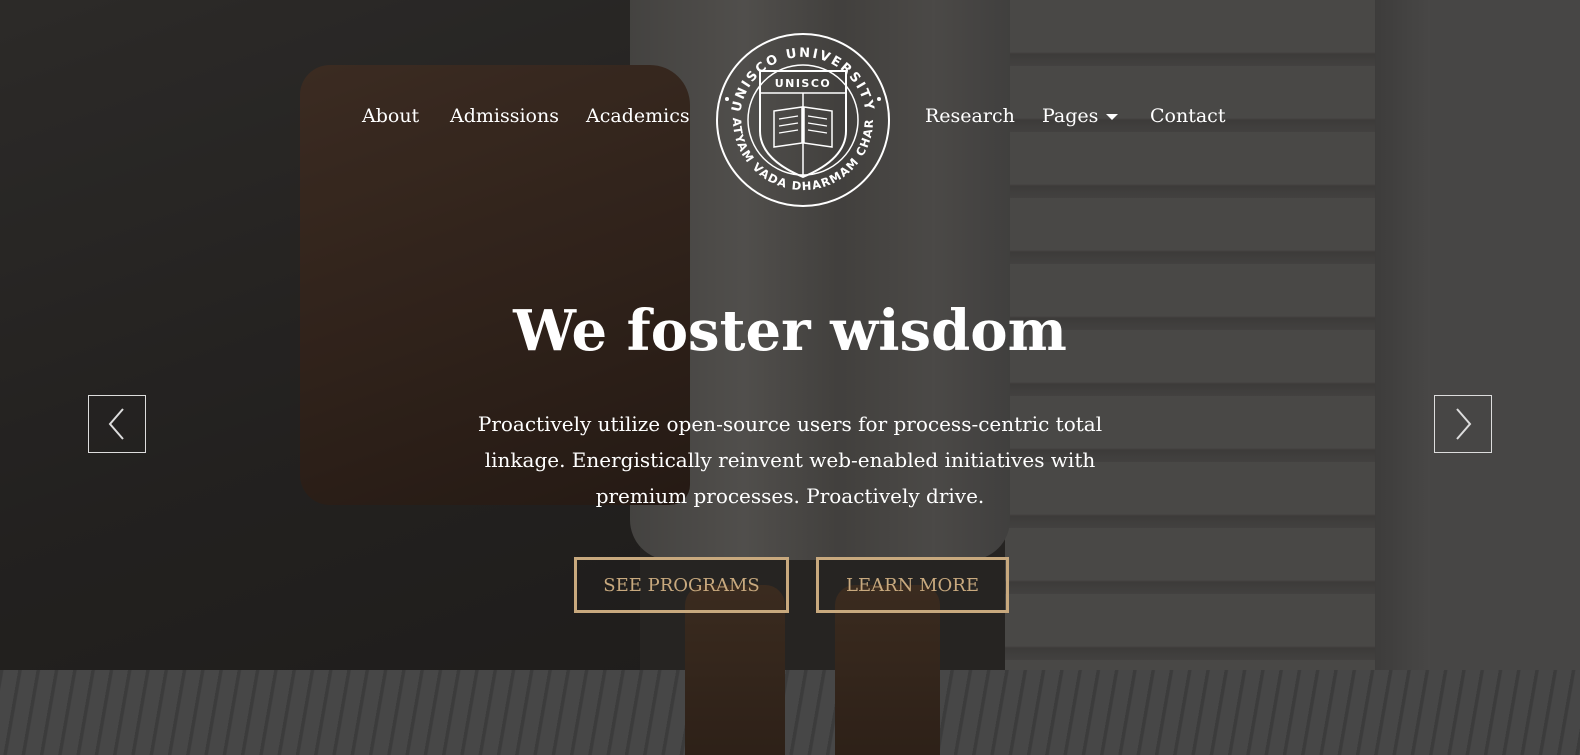 The width and height of the screenshot is (1580, 755). Describe the element at coordinates (1112, 117) in the screenshot. I see `caret-down-icon` at that location.